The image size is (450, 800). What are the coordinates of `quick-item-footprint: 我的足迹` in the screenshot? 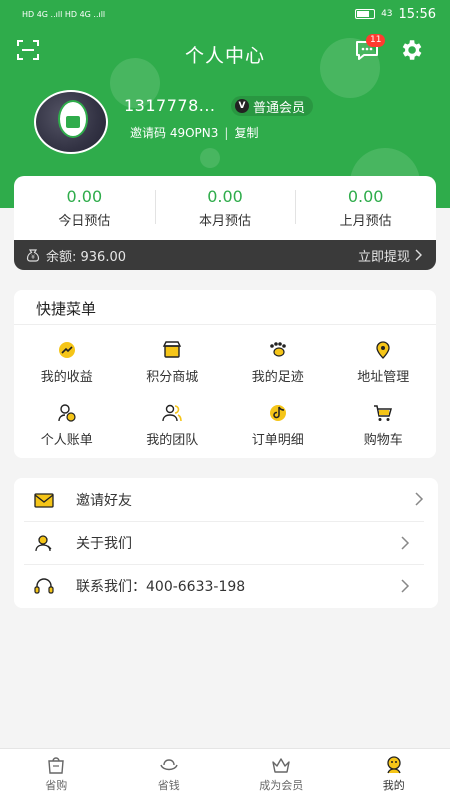 It's located at (278, 362).